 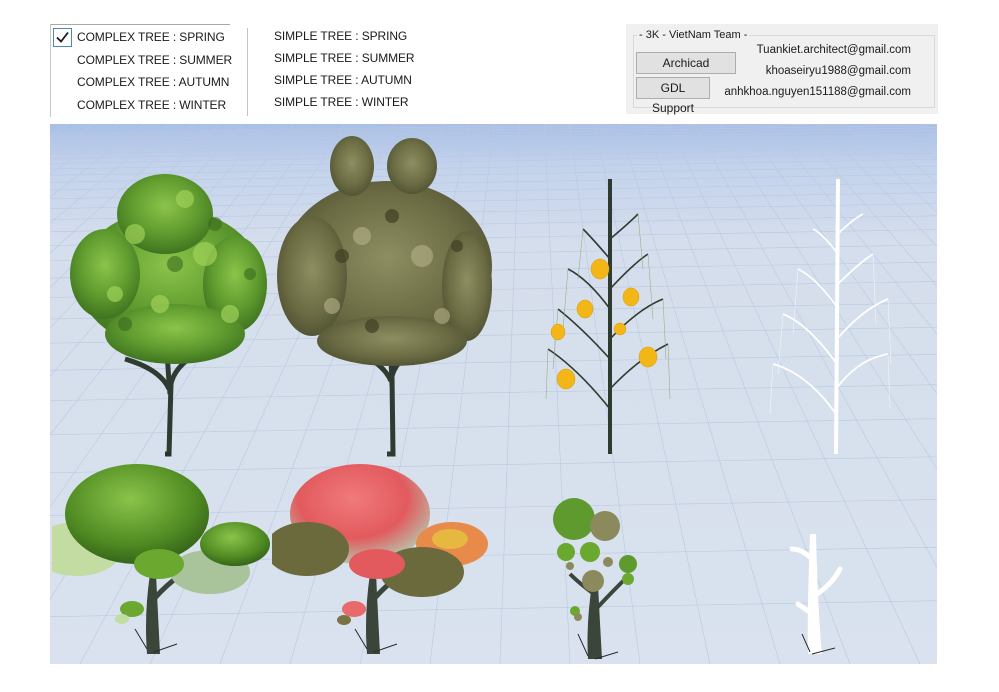 I want to click on email-khoaseiryu: khoaseiryu1988@gmail.com, so click(x=838, y=71).